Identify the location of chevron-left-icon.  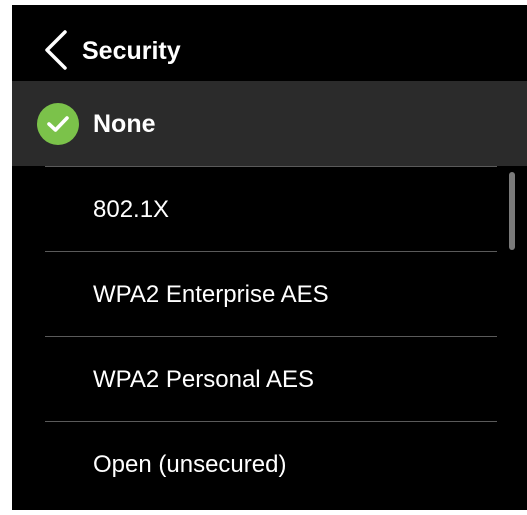
(56, 50).